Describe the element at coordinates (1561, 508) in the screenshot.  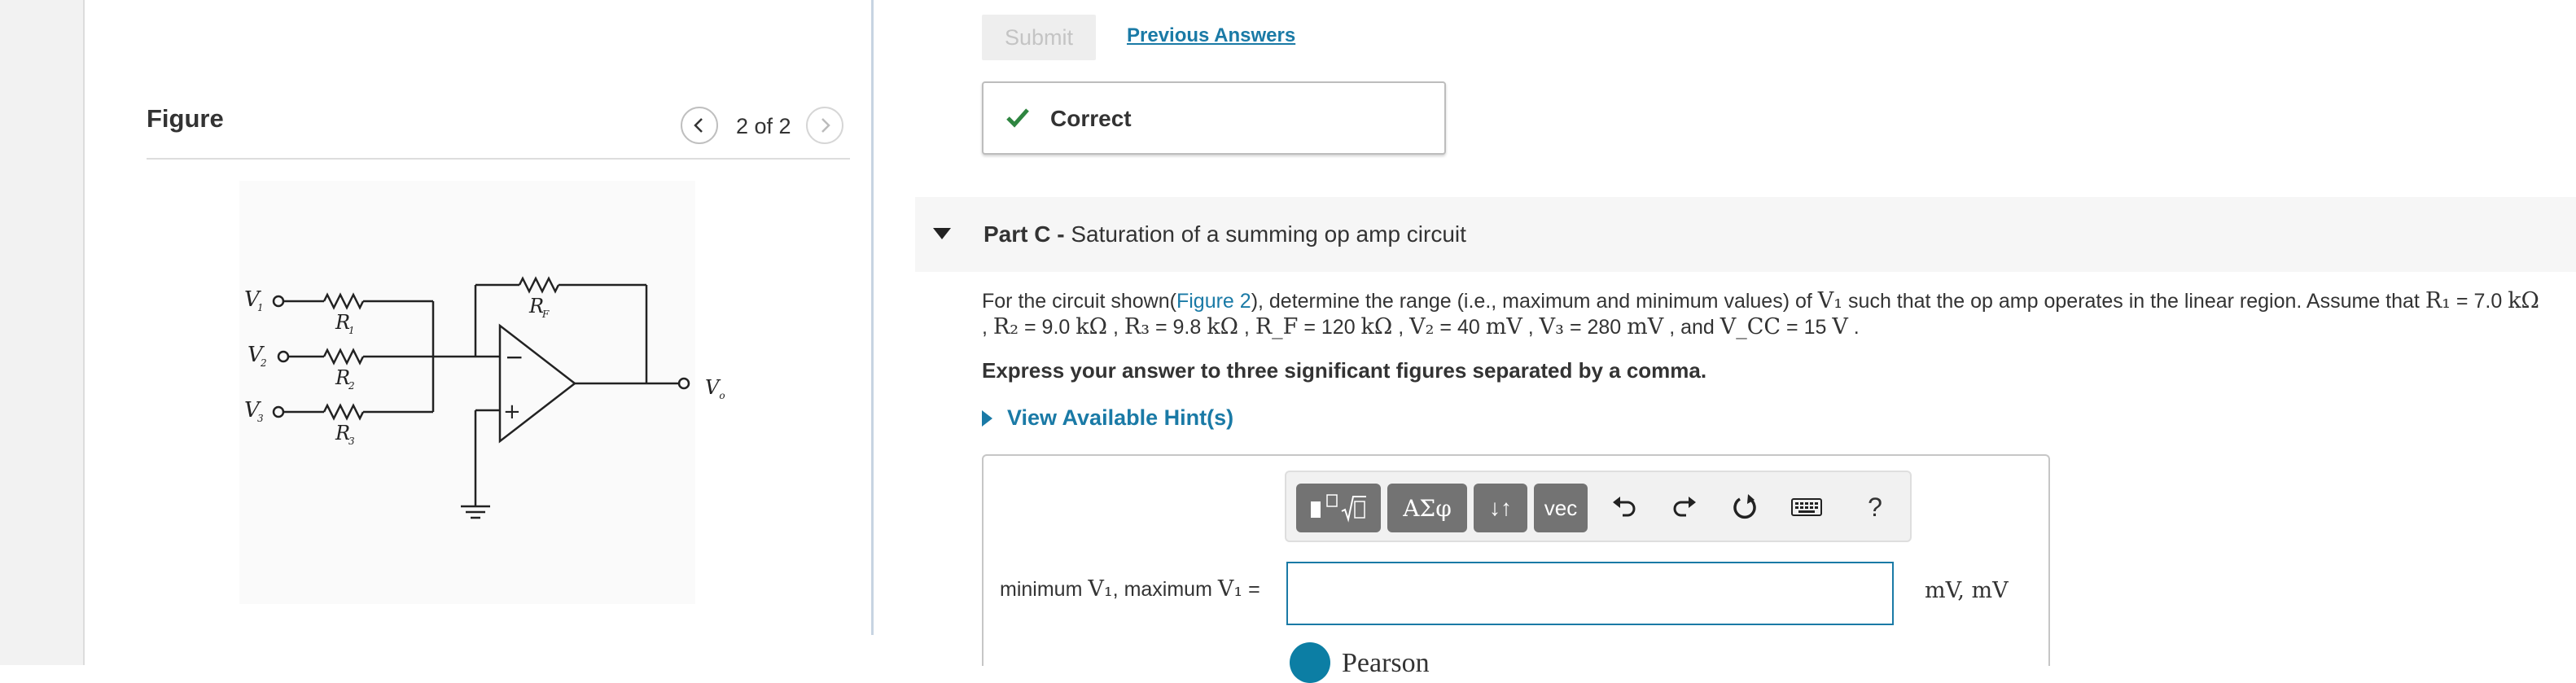
I see `vector-button: vec` at that location.